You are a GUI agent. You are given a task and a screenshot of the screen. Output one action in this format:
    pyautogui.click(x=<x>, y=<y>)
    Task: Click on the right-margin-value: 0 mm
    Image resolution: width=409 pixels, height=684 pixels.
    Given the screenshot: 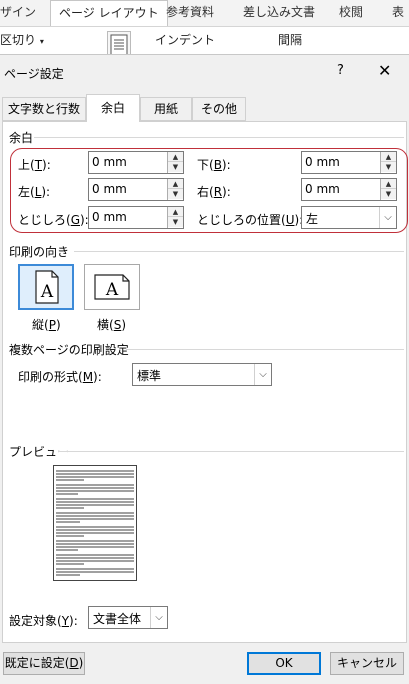 What is the action you would take?
    pyautogui.click(x=322, y=189)
    